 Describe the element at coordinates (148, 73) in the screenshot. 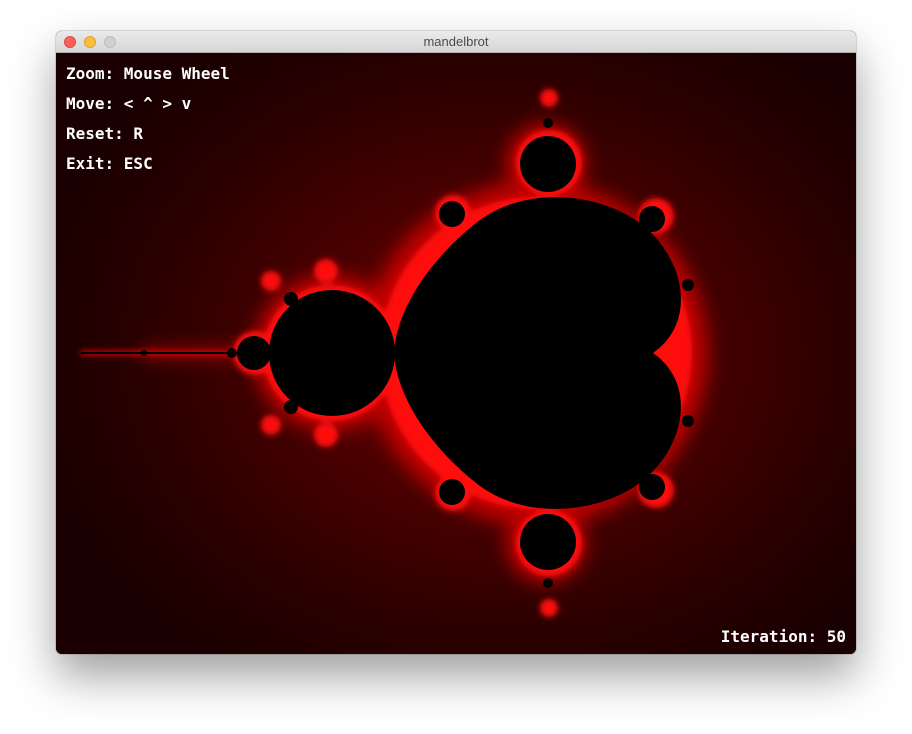

I see `zoom-hint: Zoom: Mouse Wheel` at that location.